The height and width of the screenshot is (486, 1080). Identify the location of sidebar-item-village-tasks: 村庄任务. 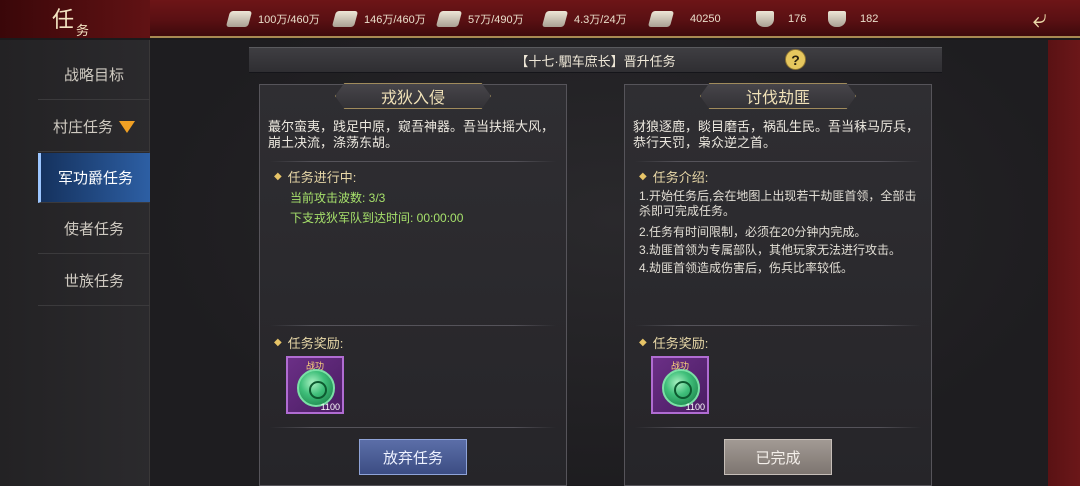
(94, 127).